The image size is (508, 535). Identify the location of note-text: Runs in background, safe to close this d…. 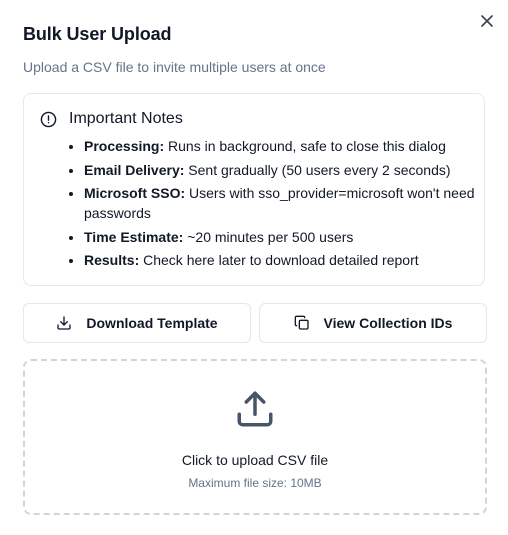
(305, 146).